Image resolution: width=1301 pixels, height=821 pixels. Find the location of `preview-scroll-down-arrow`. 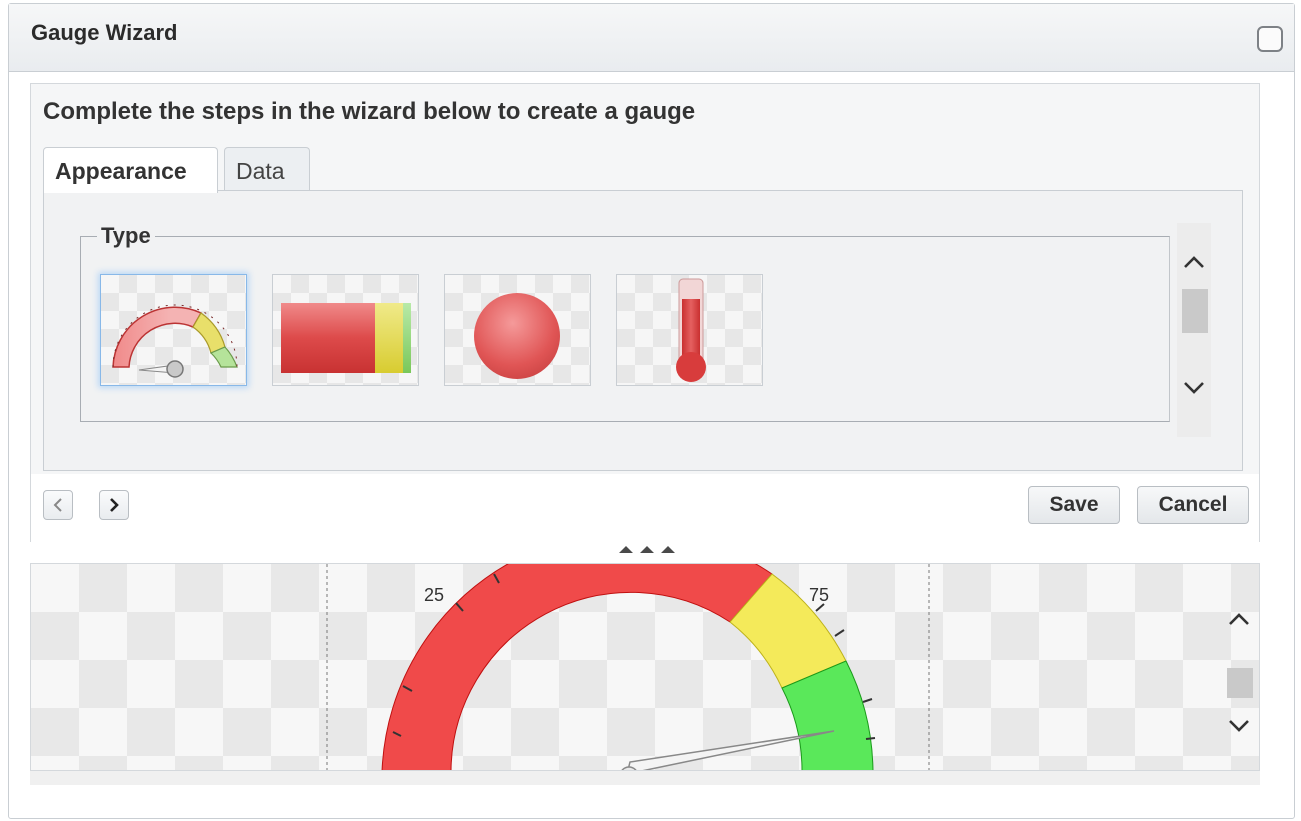

preview-scroll-down-arrow is located at coordinates (1239, 725).